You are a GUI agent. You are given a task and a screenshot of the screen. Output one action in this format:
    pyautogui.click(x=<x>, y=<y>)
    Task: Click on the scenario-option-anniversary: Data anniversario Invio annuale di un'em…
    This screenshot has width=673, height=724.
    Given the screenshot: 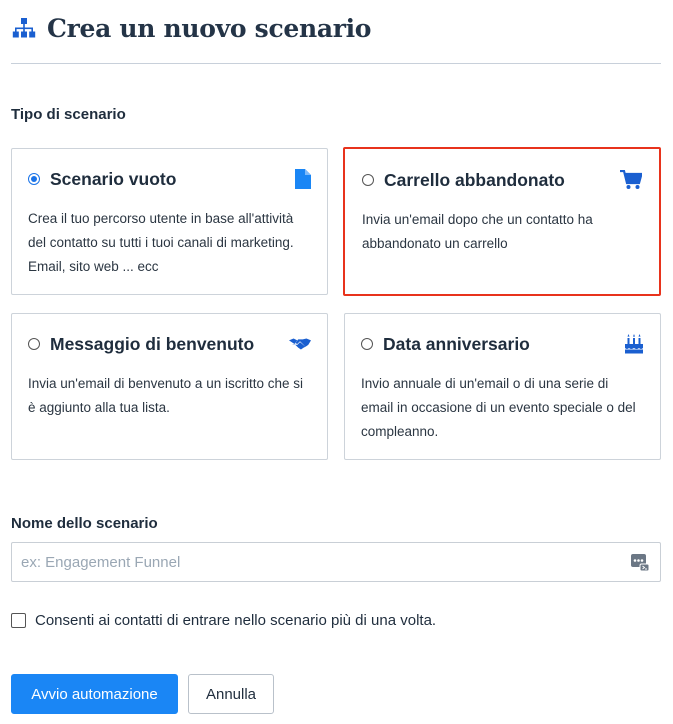 What is the action you would take?
    pyautogui.click(x=502, y=386)
    